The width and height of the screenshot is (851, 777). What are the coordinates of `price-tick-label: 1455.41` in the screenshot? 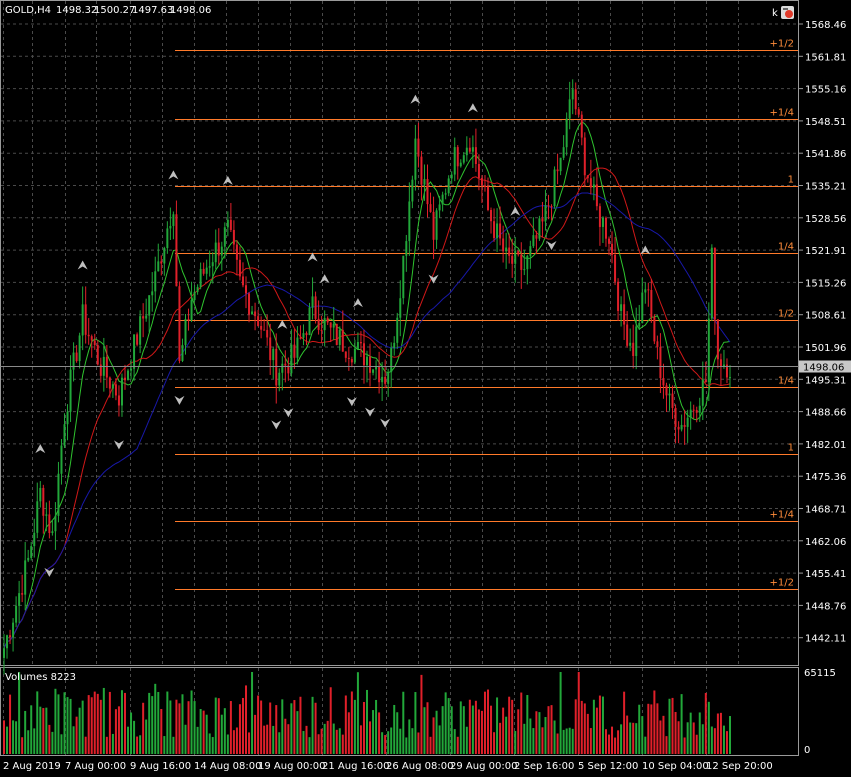 It's located at (825, 574).